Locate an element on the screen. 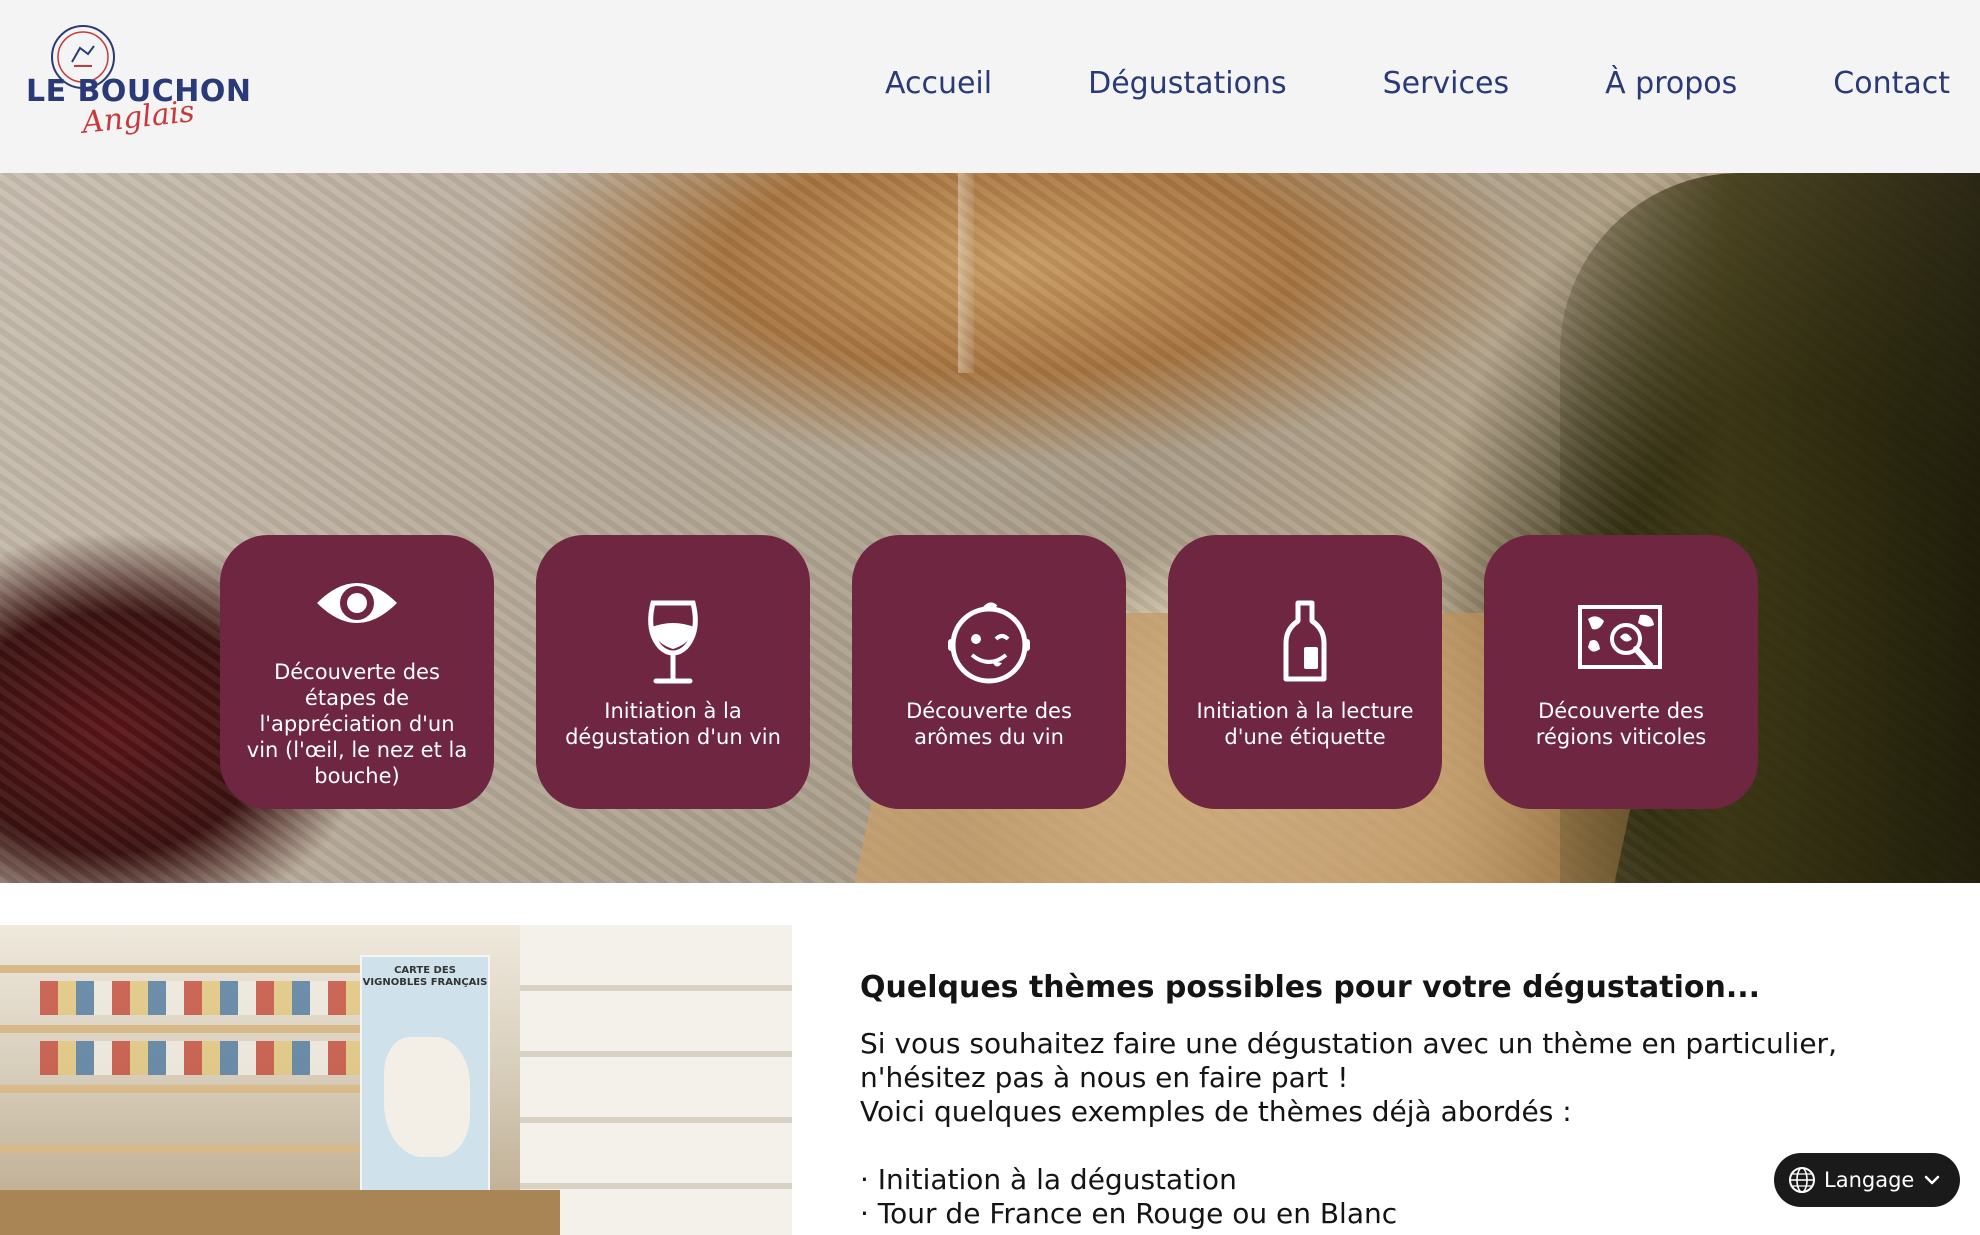  nav-a-propos: À propos is located at coordinates (1671, 83).